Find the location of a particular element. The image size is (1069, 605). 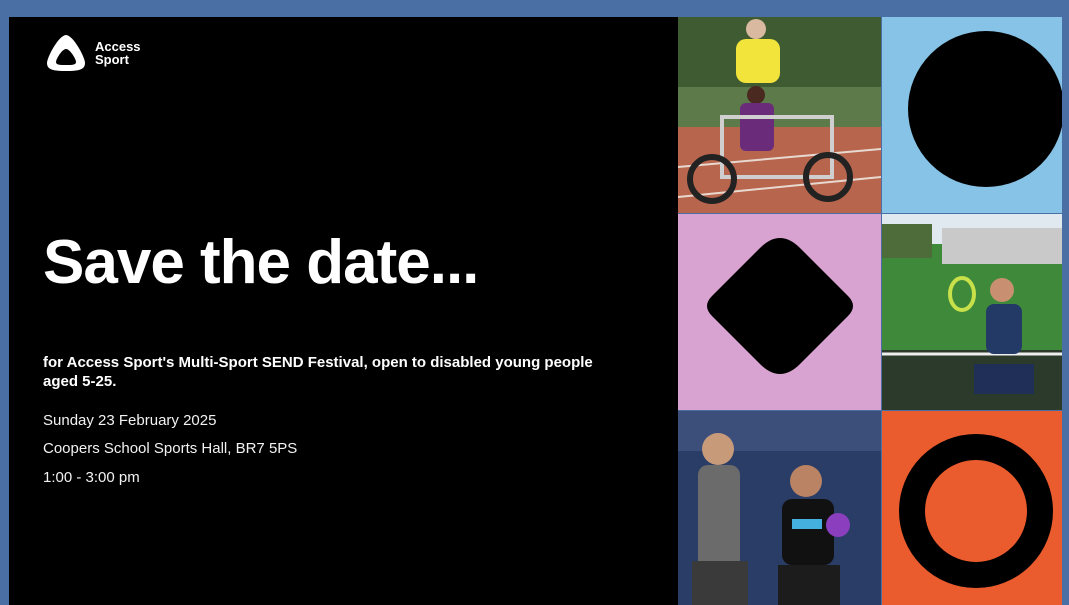

brand-line-2: Sport is located at coordinates (112, 59).